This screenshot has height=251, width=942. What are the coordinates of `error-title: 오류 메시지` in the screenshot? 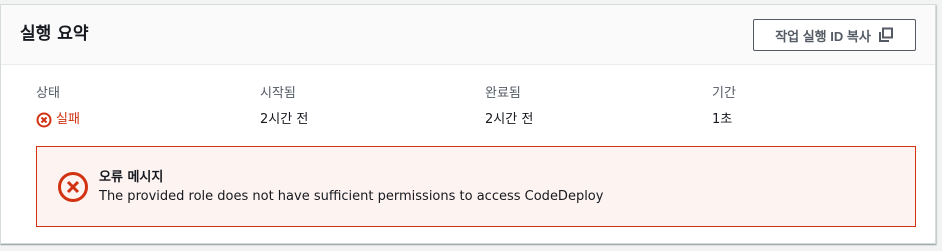 It's located at (131, 177).